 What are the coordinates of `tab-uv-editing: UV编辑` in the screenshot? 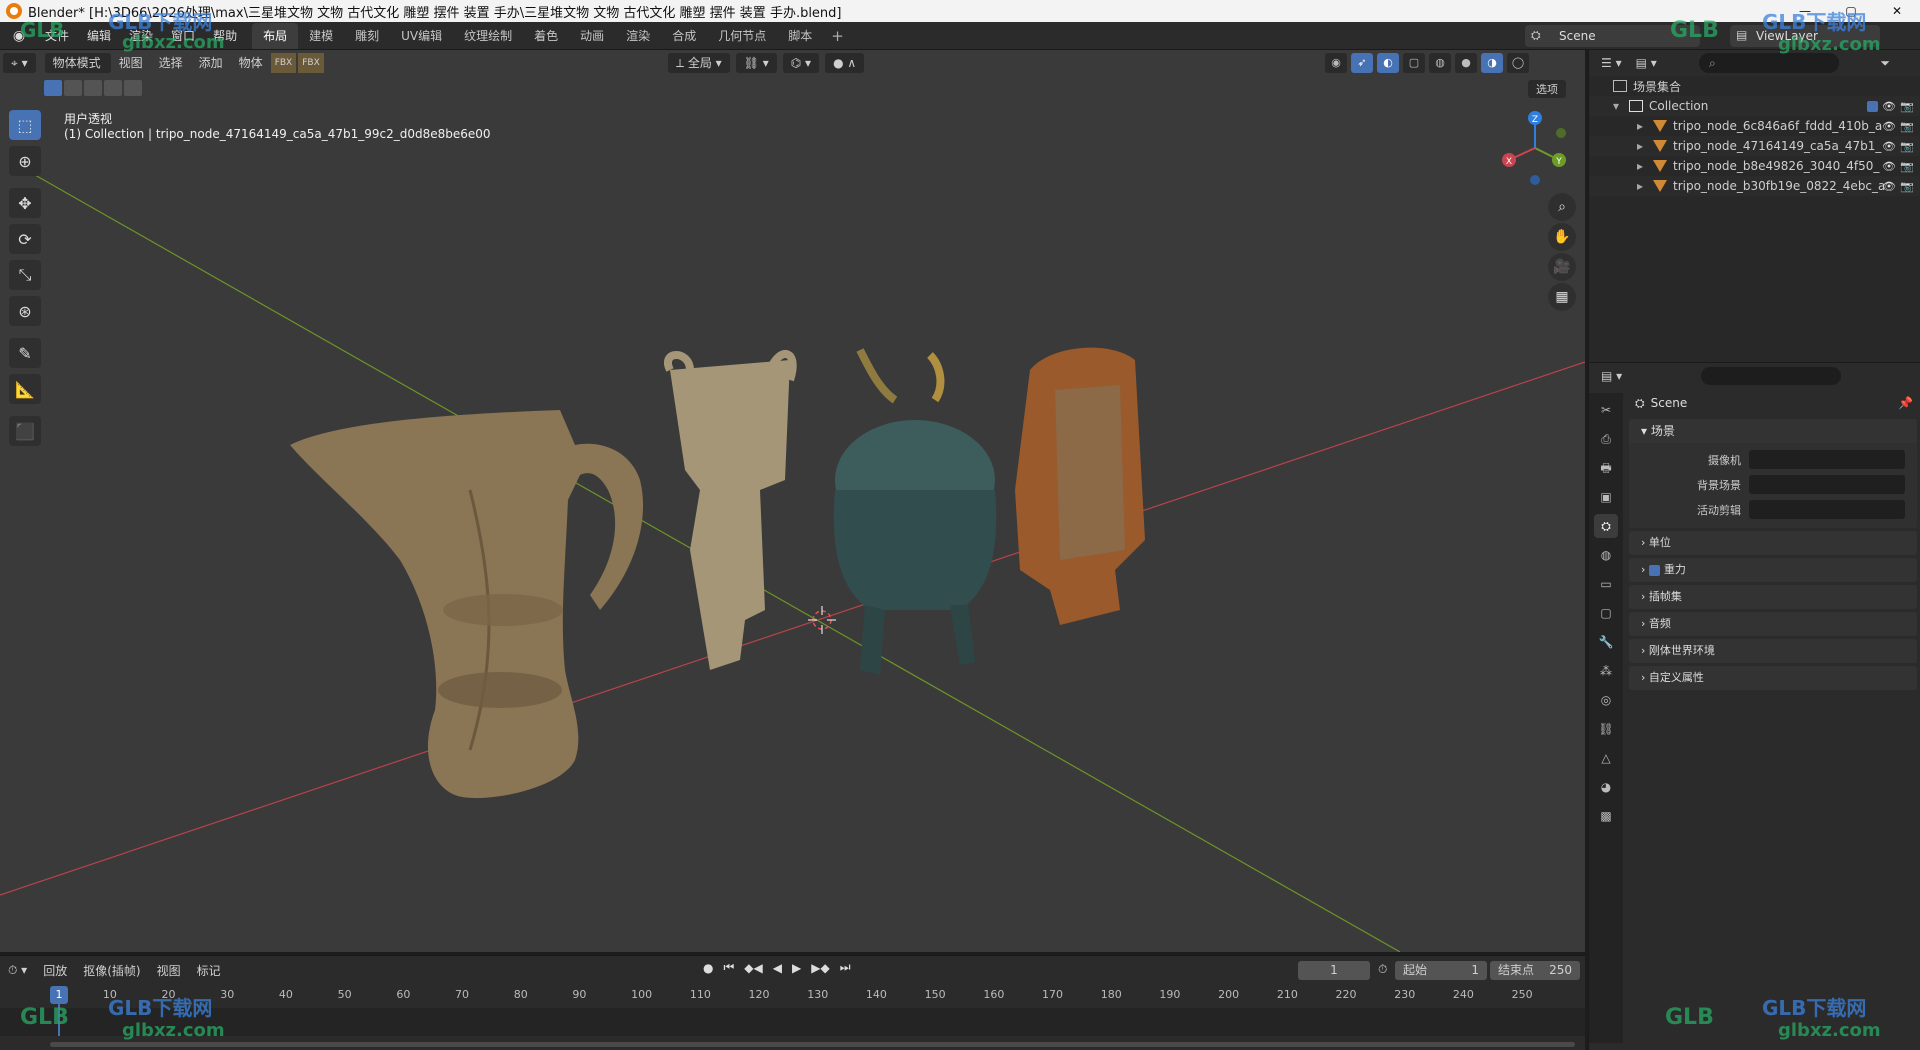 It's located at (421, 36).